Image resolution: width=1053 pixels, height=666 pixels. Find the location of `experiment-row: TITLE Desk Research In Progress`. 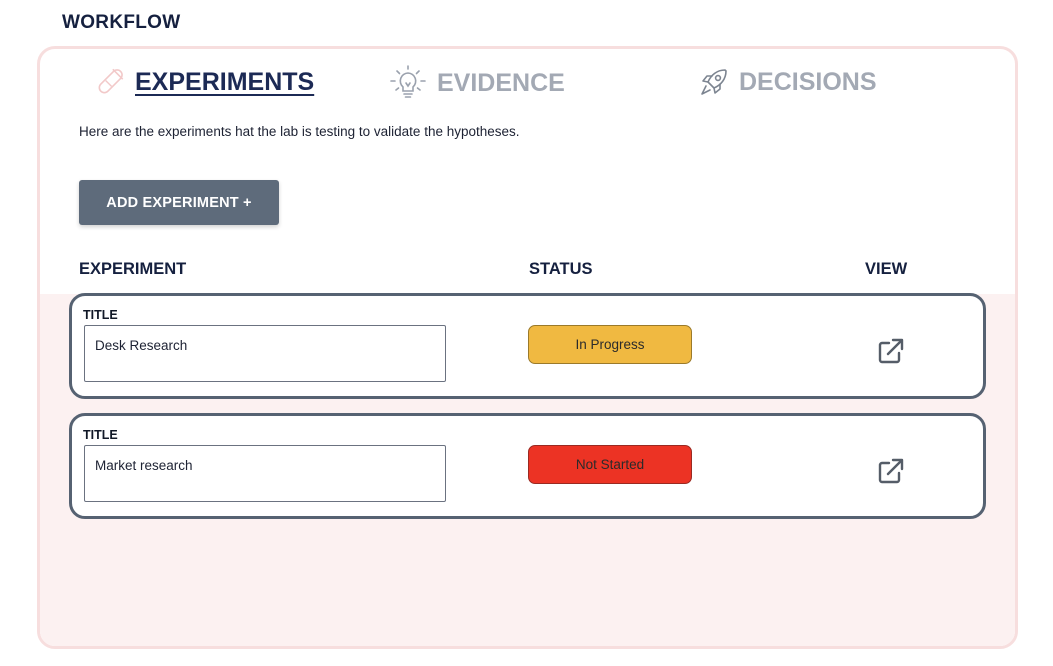

experiment-row: TITLE Desk Research In Progress is located at coordinates (527, 346).